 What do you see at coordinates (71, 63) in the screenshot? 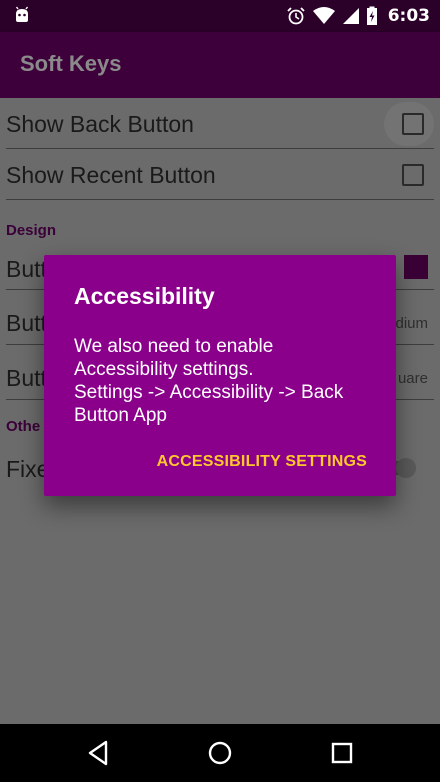
I see `app-title: Soft Keys` at bounding box center [71, 63].